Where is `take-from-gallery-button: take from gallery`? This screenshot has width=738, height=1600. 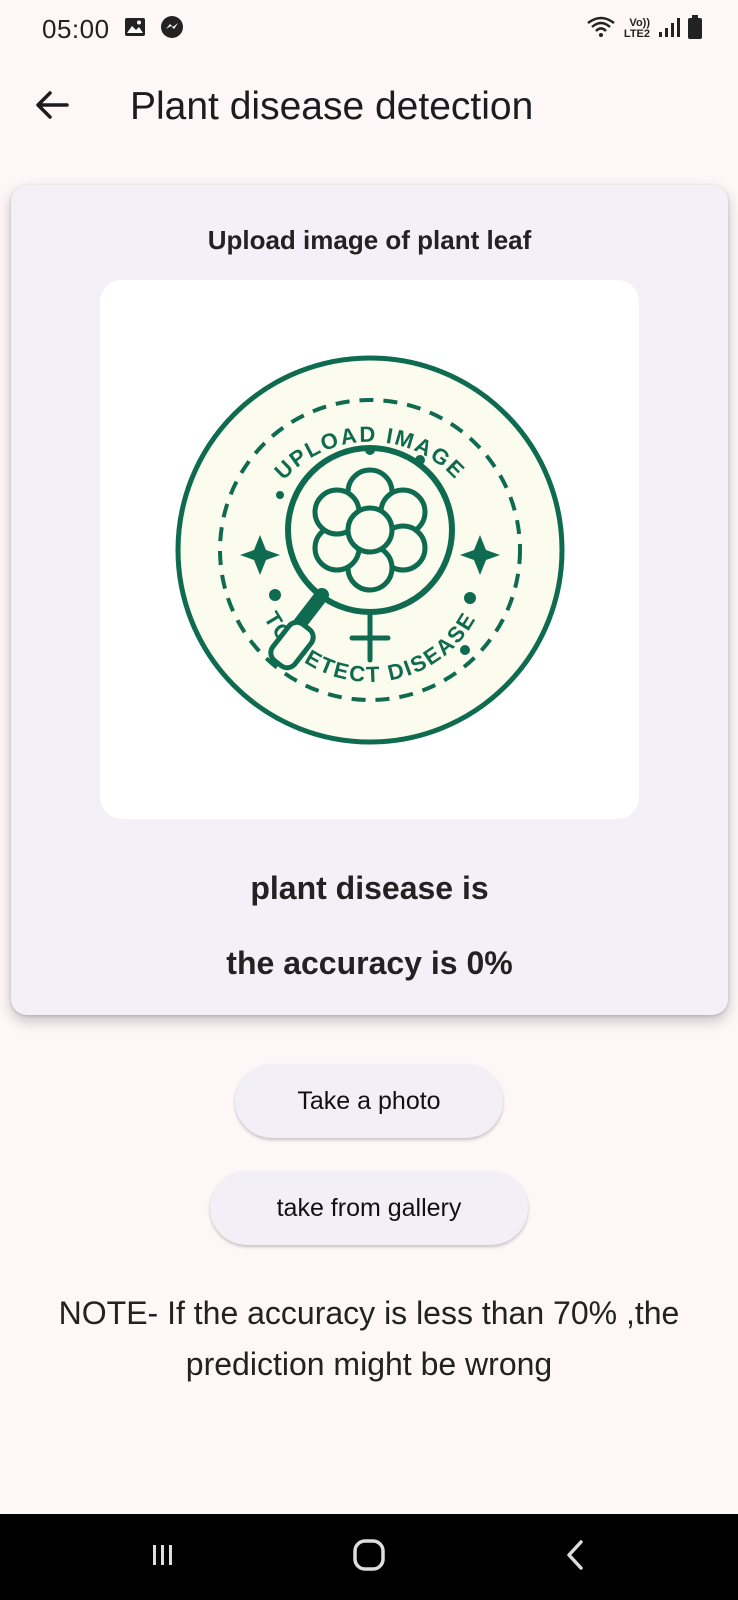 take-from-gallery-button: take from gallery is located at coordinates (369, 1208).